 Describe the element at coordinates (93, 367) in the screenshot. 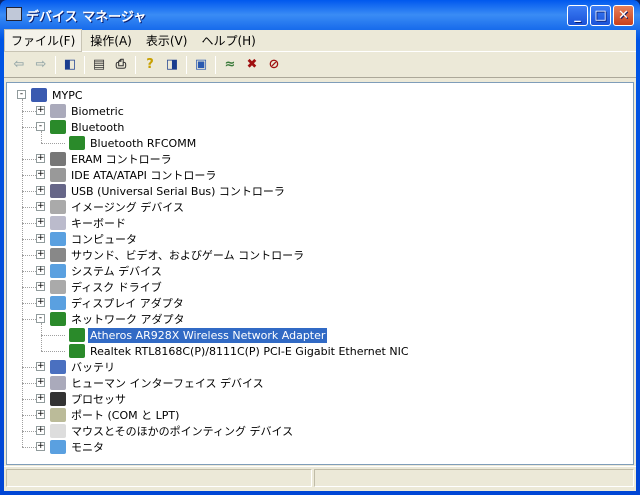

I see `tree-item-label: バッテリ` at that location.